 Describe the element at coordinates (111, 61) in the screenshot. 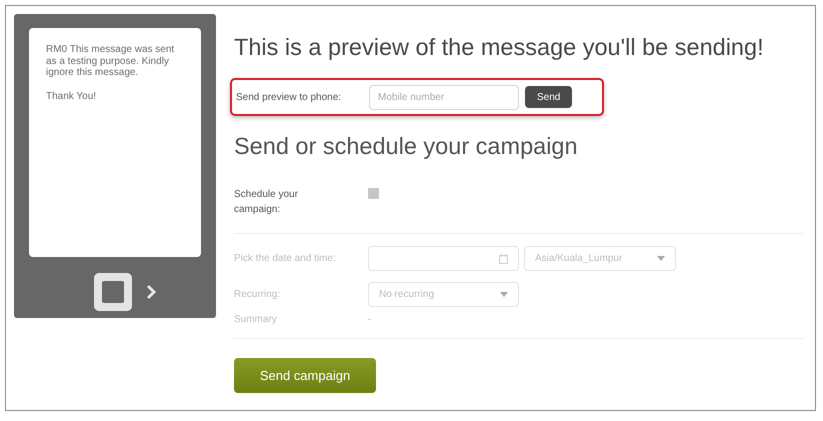

I see `message-text: RM0 This message was sent as a testing purpose. Kindly ignore this message.` at that location.